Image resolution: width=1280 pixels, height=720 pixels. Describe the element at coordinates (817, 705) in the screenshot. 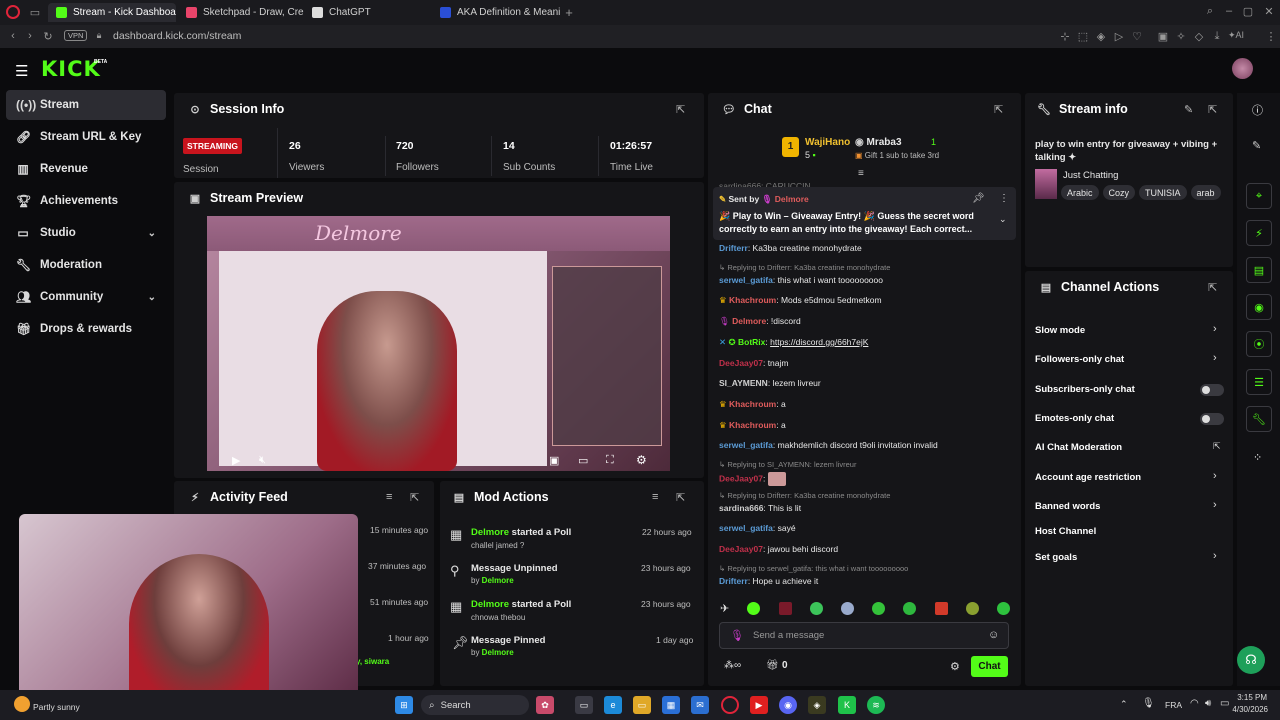

I see `game-icon: ◈` at that location.